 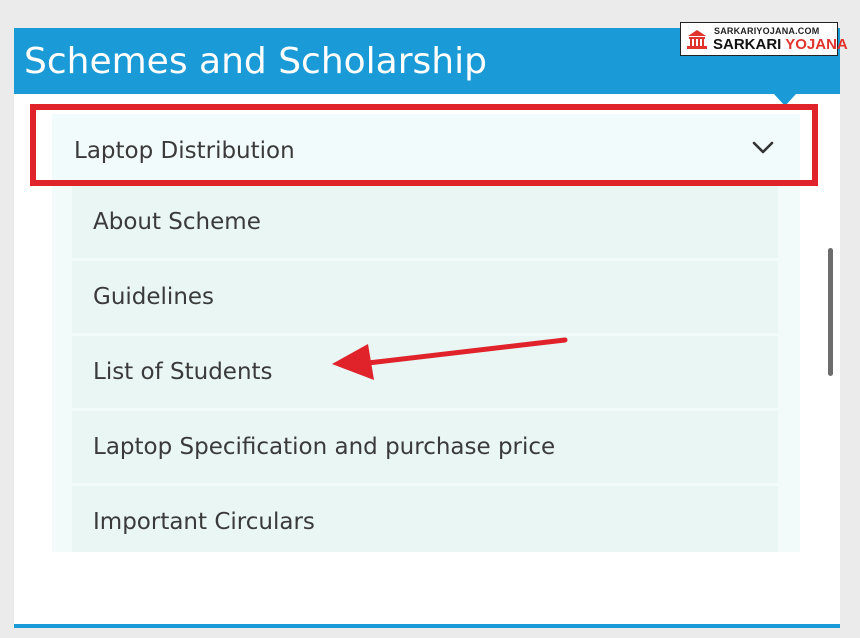 I want to click on scrollbar-thumb, so click(x=830, y=312).